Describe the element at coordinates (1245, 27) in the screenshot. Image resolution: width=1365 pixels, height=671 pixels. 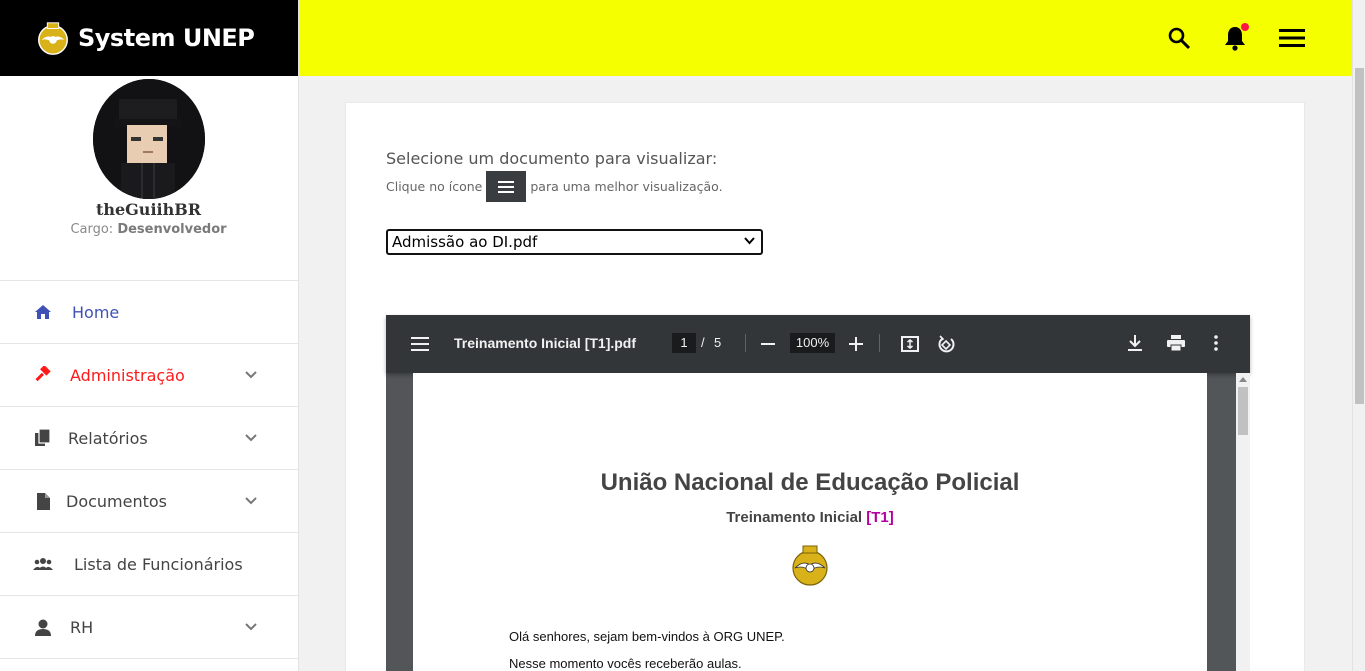
I see `notification-dot` at that location.